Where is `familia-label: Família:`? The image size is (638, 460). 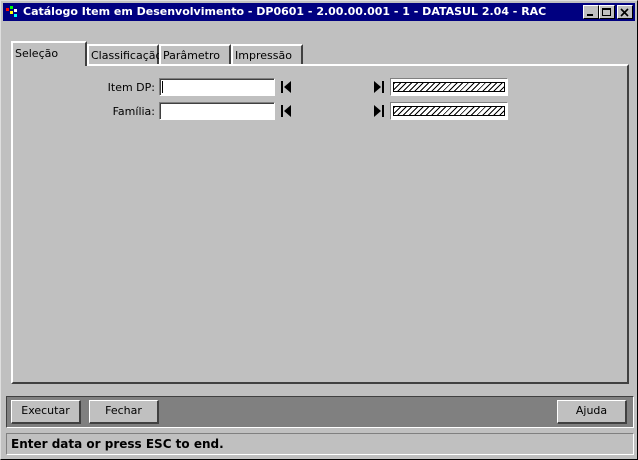 familia-label: Família: is located at coordinates (133, 111).